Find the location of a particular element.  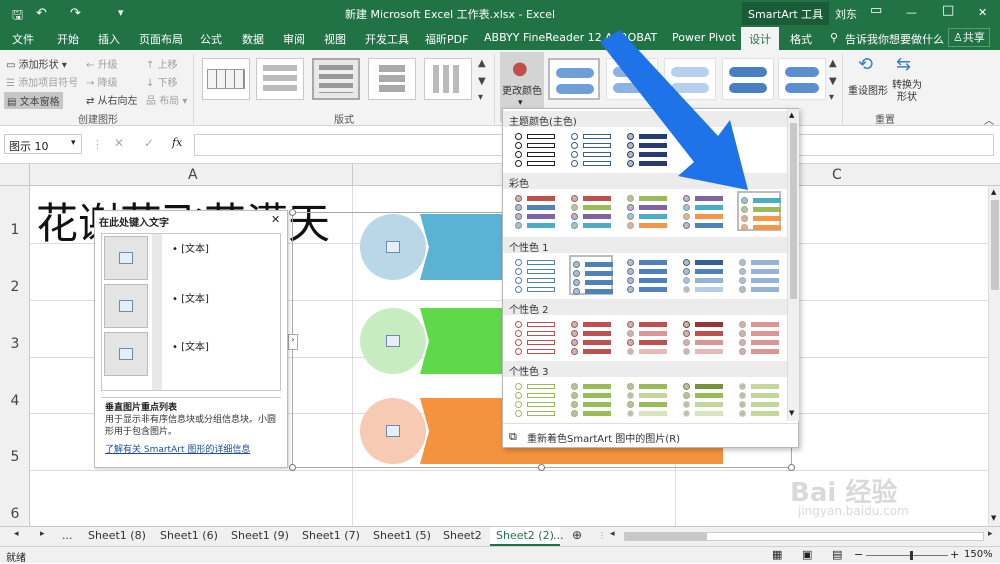

sheet-tab-3: Sheet1 (9) is located at coordinates (260, 535).